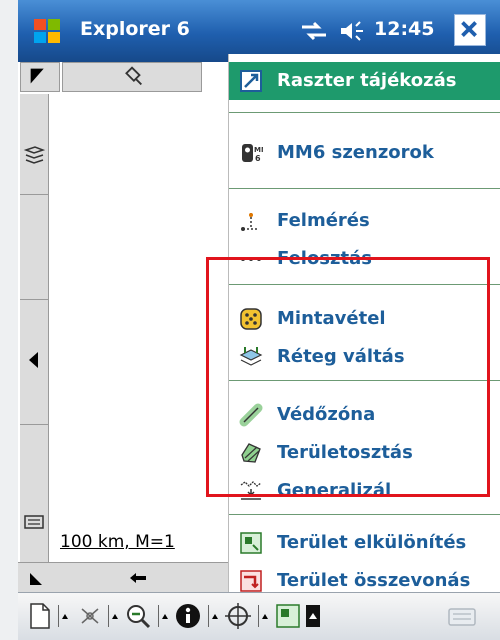 Image resolution: width=500 pixels, height=640 pixels. I want to click on layer-switch-icon, so click(251, 356).